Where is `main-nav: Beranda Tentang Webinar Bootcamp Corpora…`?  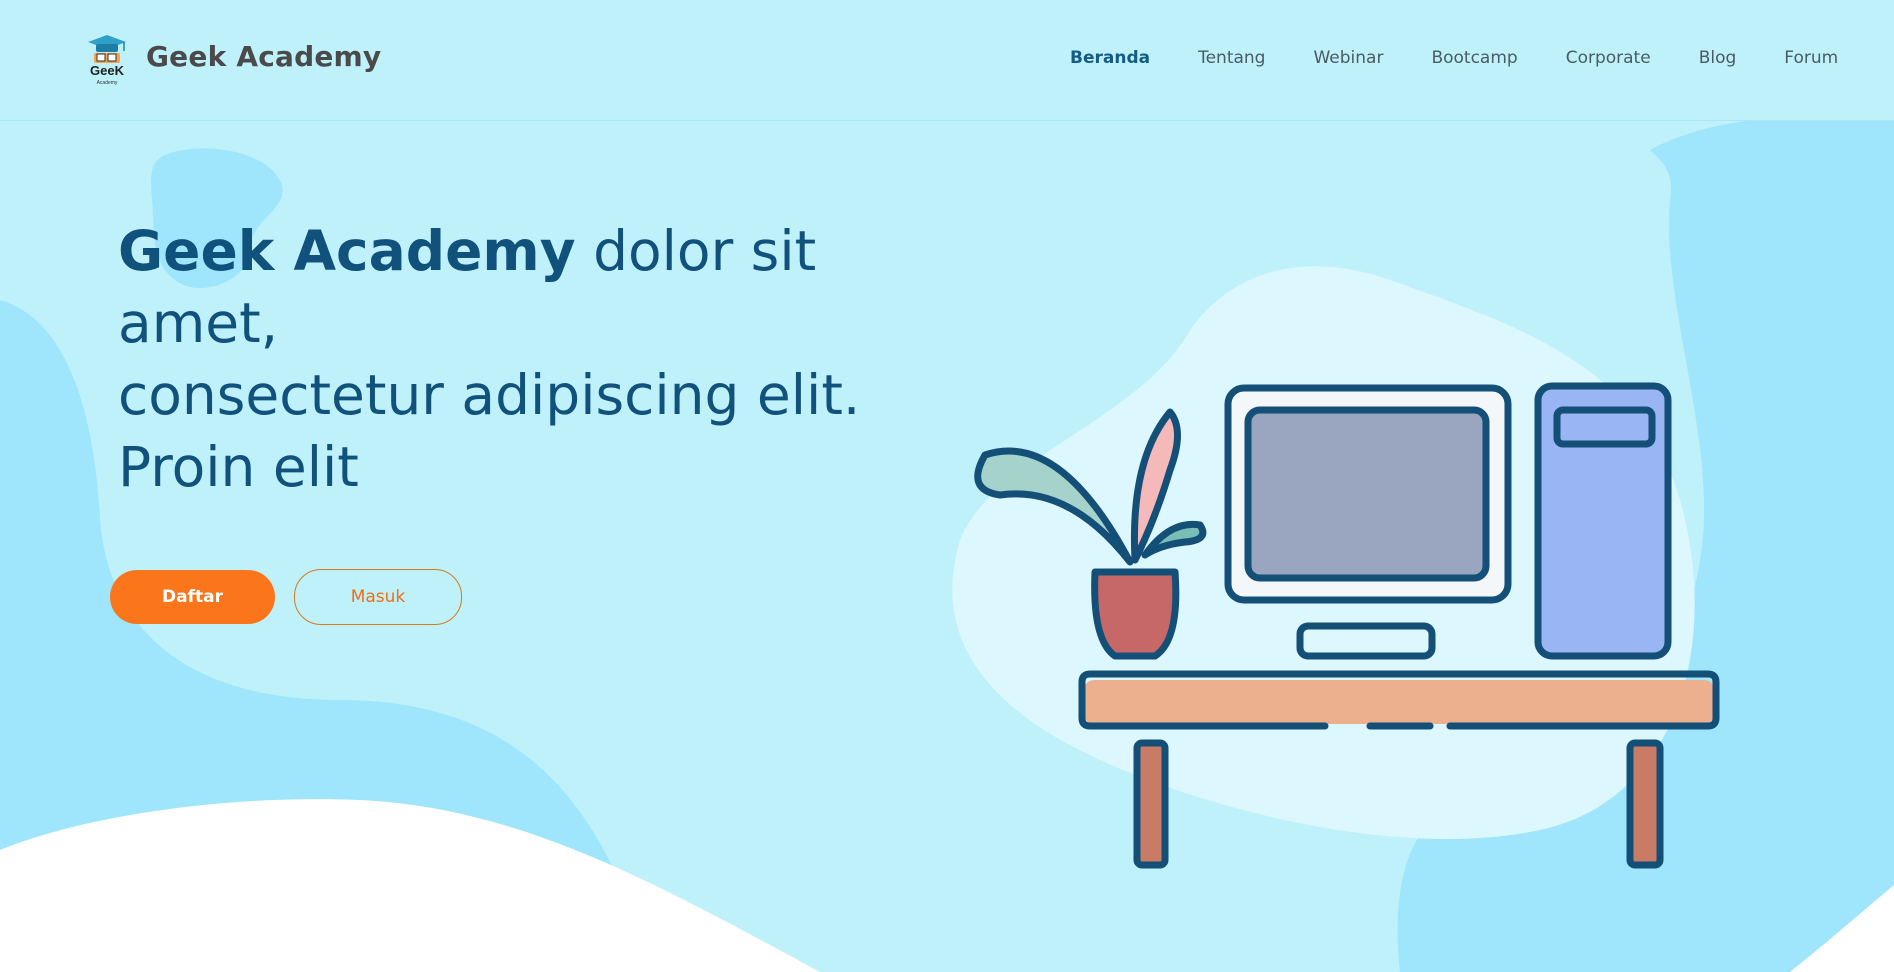
main-nav: Beranda Tentang Webinar Bootcamp Corpora… is located at coordinates (1478, 58).